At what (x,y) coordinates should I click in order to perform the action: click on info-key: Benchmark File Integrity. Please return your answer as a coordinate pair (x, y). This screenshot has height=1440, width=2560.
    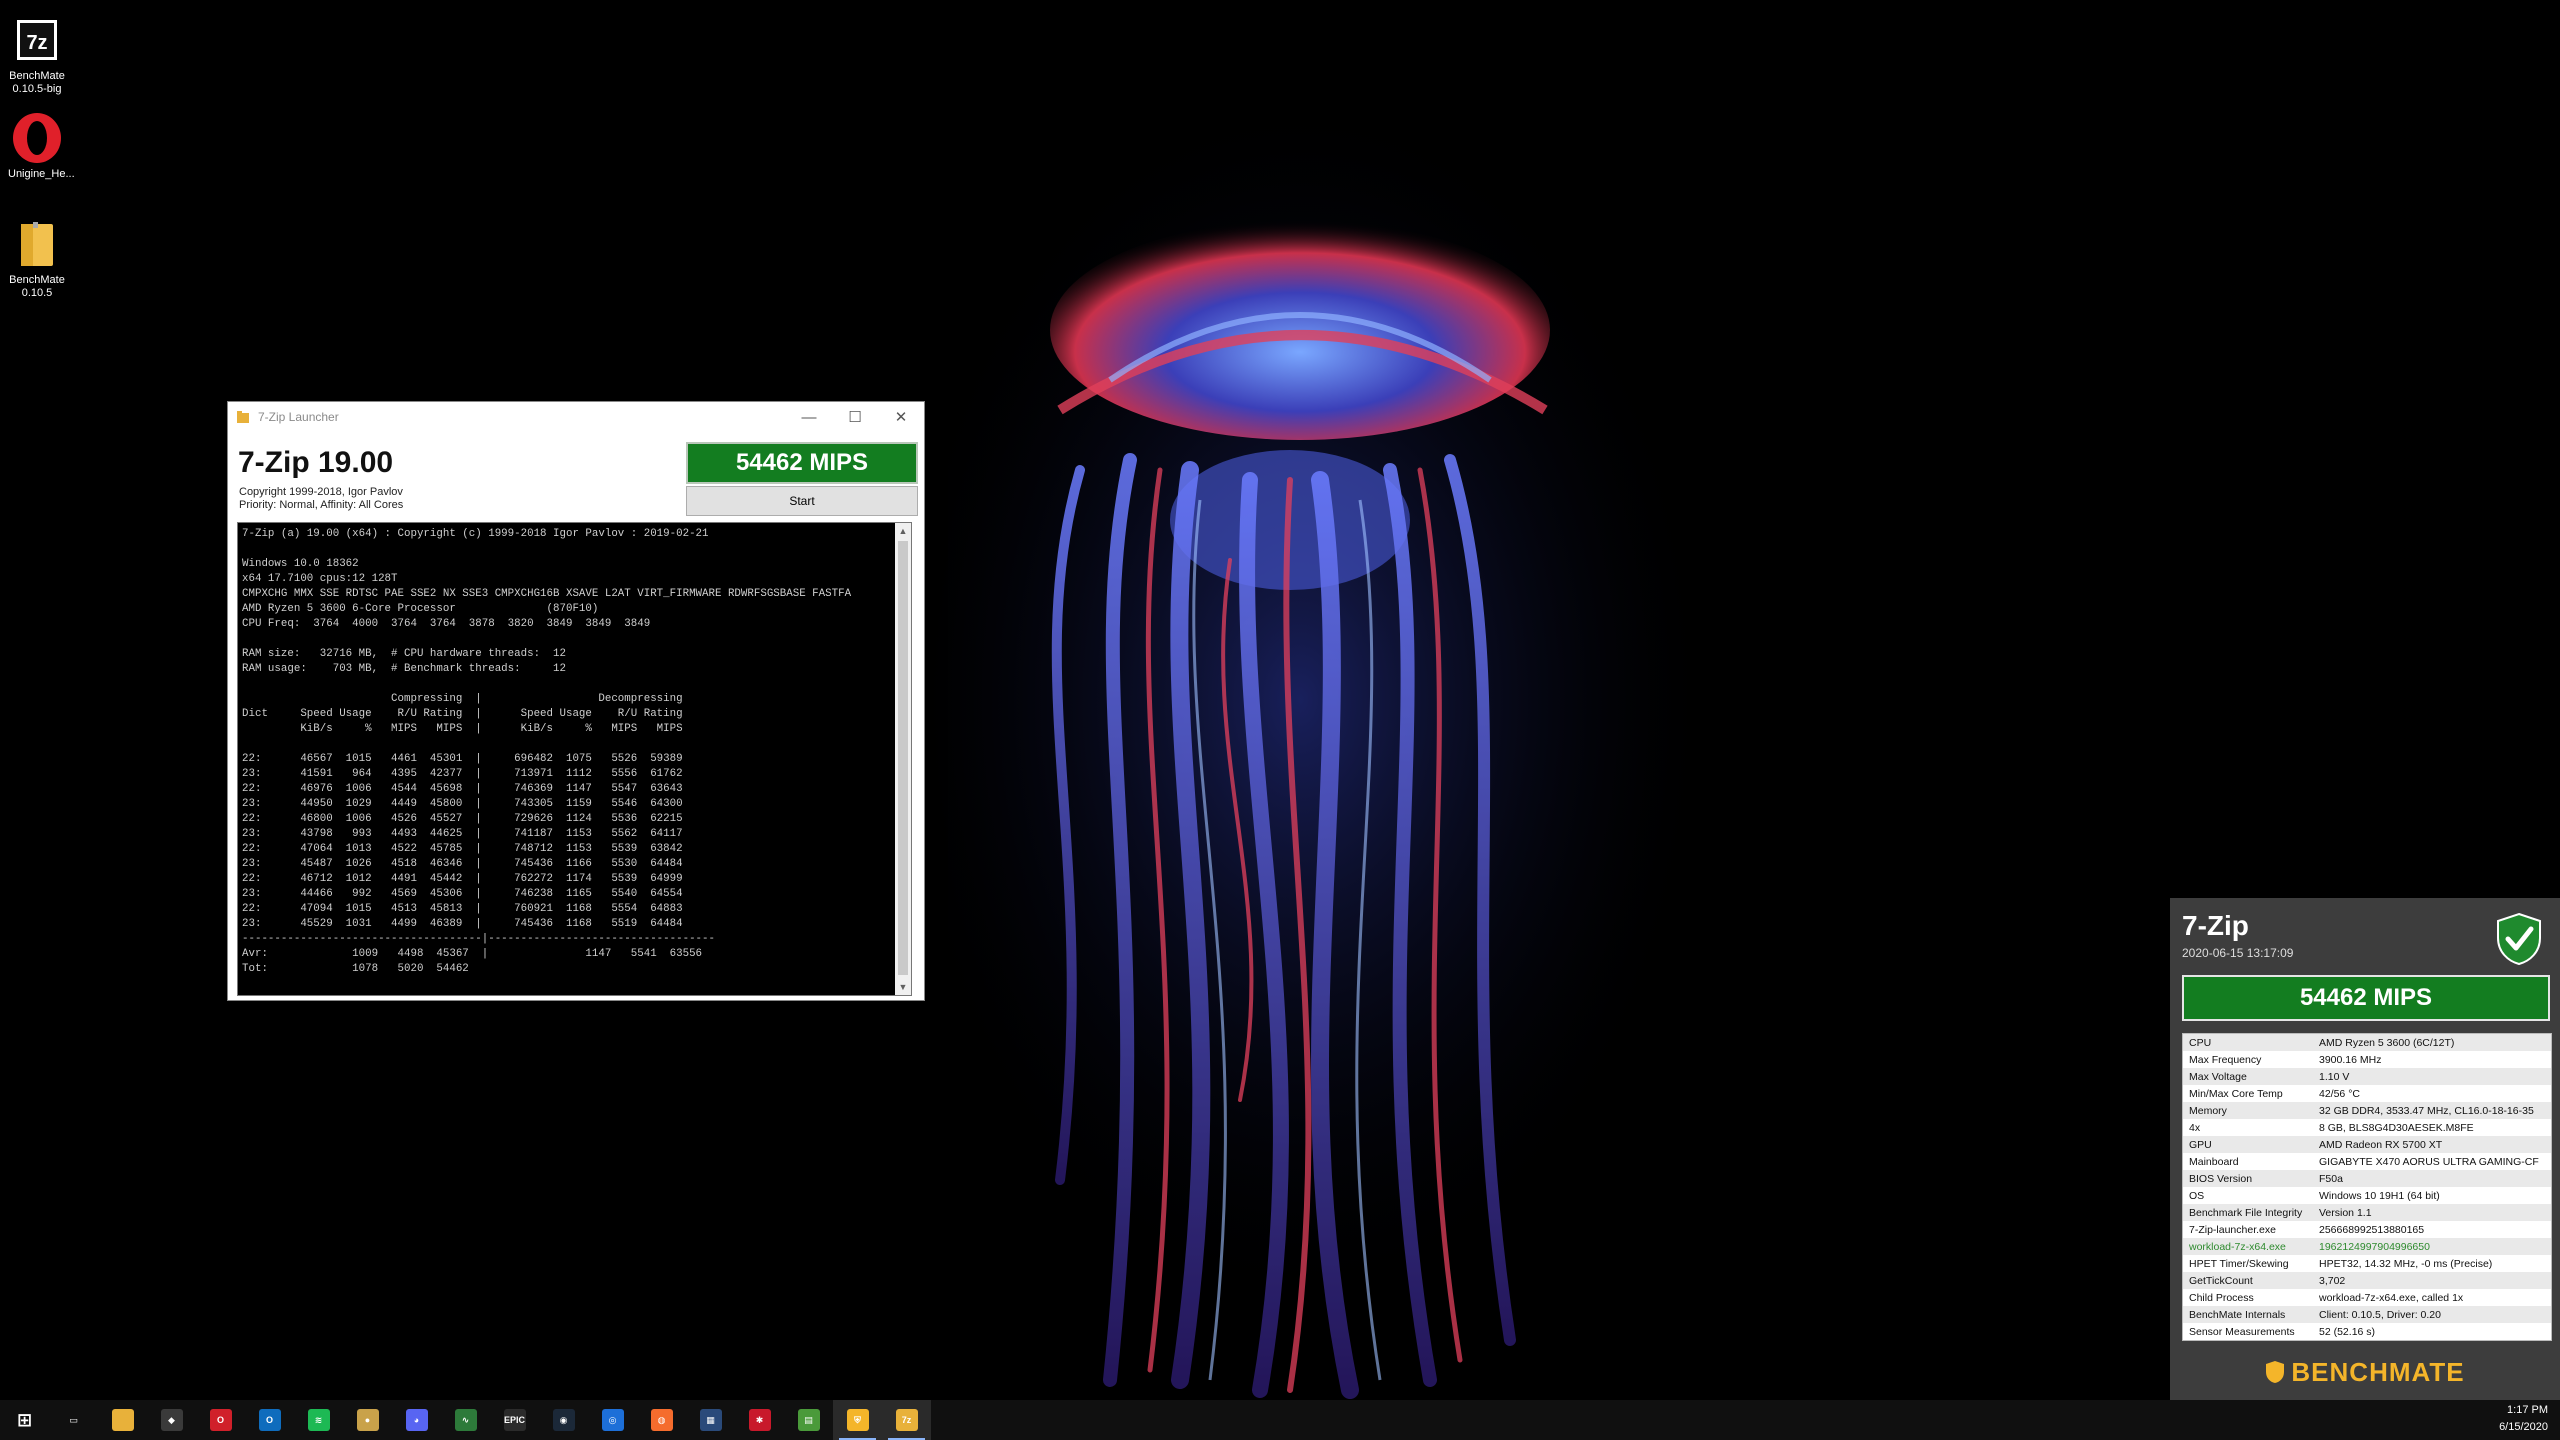
    Looking at the image, I should click on (2246, 1212).